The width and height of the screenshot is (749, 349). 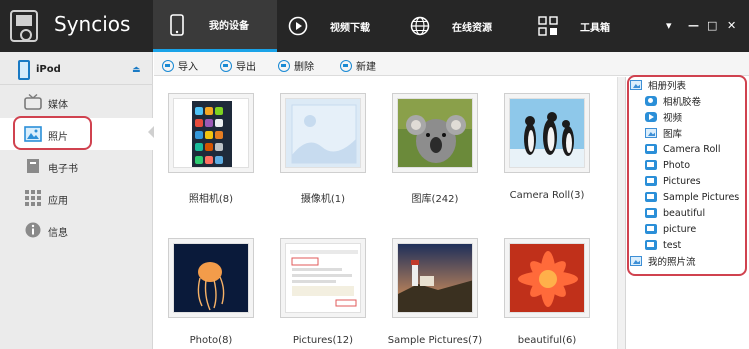 I want to click on album-tile-camera-roll, so click(x=547, y=133).